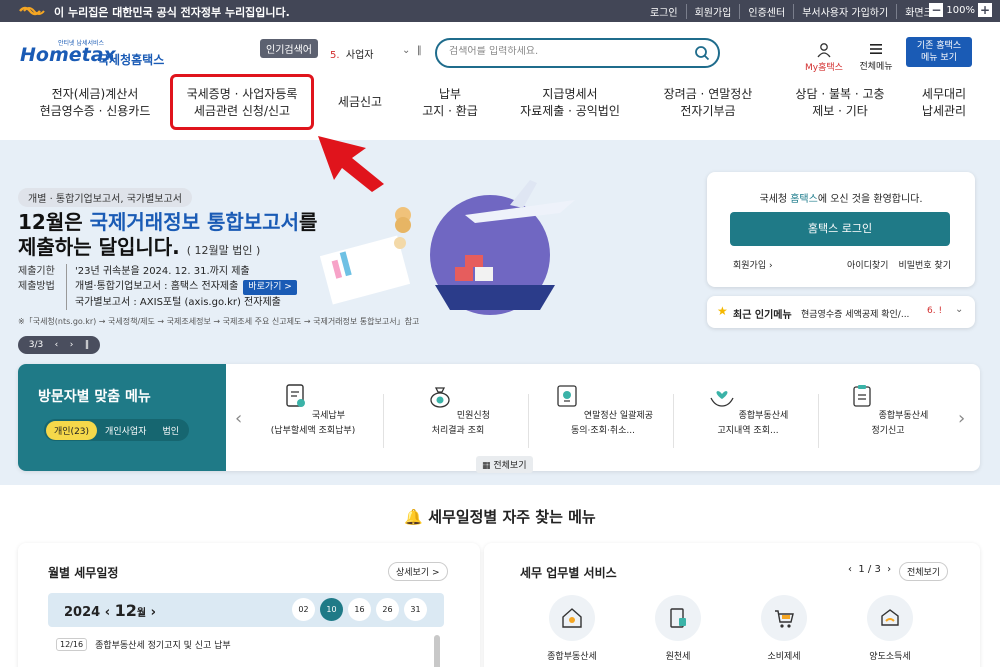  Describe the element at coordinates (844, 11) in the screenshot. I see `dept-user-signup-link: 부서사용자 가입하기` at that location.